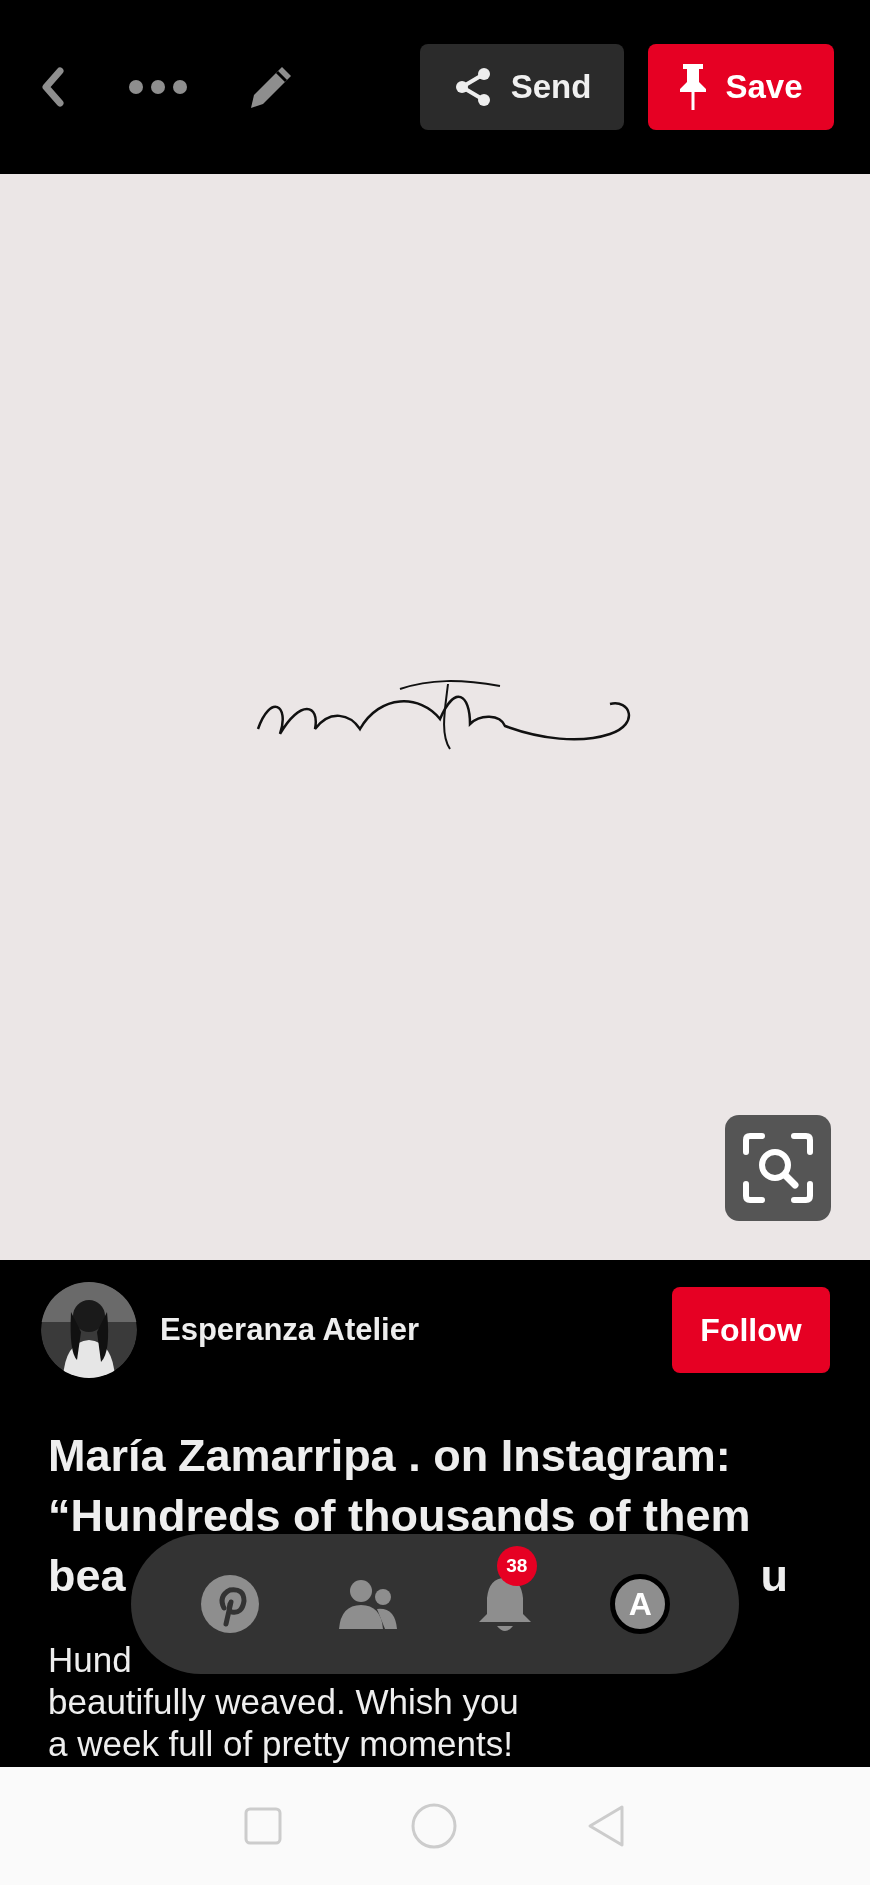 The height and width of the screenshot is (1885, 870). I want to click on creator-name: Esperanza Atelier, so click(416, 1330).